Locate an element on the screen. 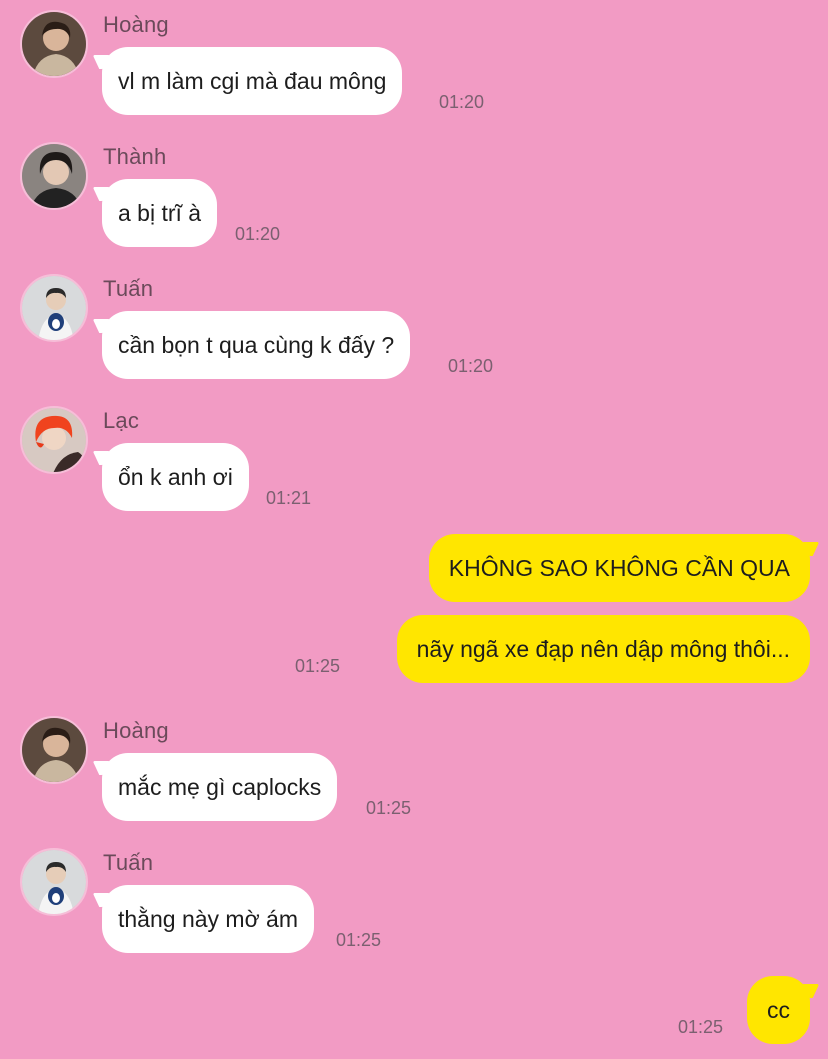 Image resolution: width=828 pixels, height=1059 pixels. message-bubble: thằng này mờ ám is located at coordinates (208, 919).